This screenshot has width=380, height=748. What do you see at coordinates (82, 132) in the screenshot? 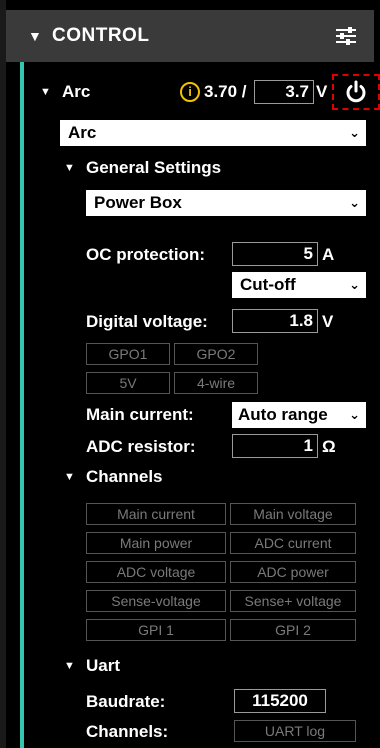
I see `device-select-value: Arc` at bounding box center [82, 132].